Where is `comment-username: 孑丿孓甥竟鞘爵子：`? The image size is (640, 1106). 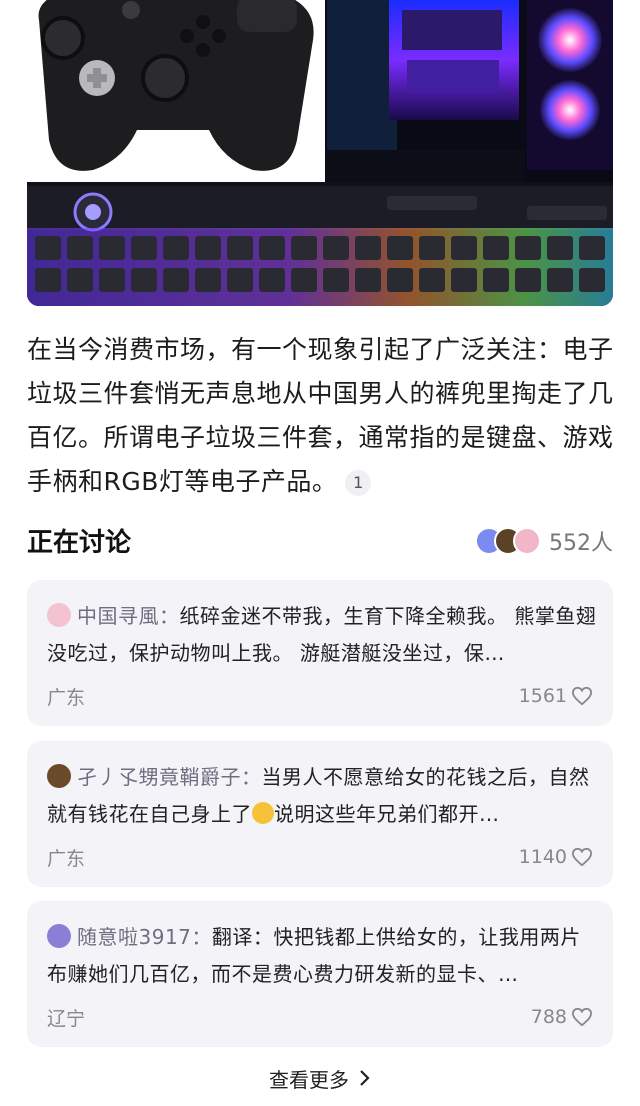
comment-username: 孑丿孓甥竟鞘爵子： is located at coordinates (169, 777).